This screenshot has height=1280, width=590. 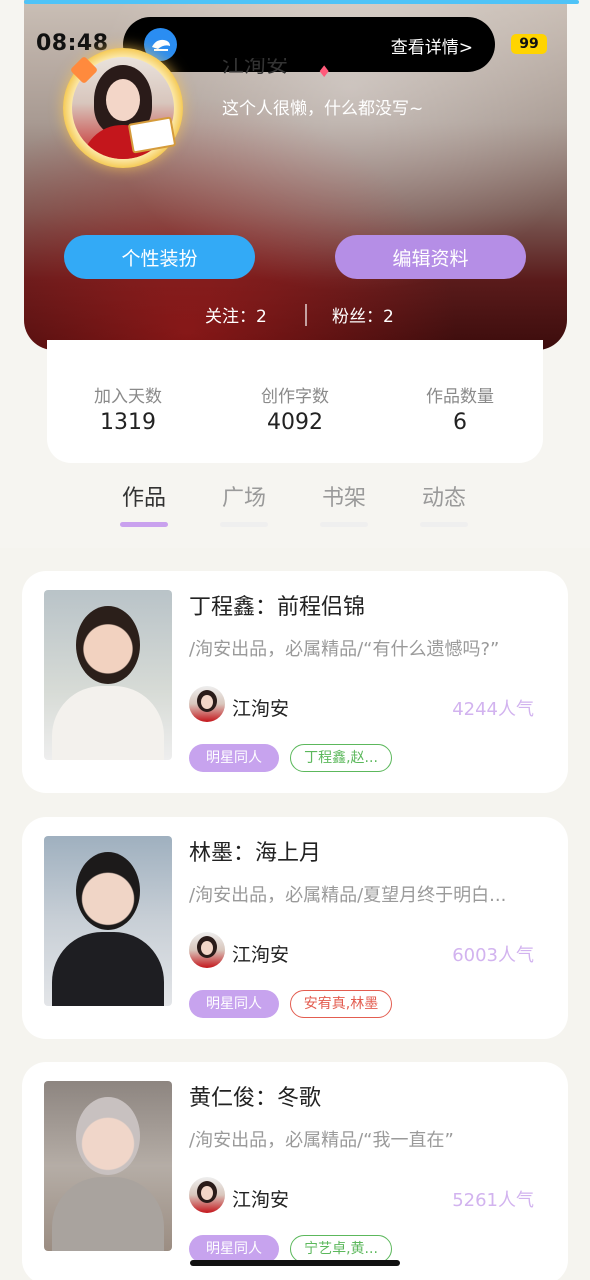 What do you see at coordinates (341, 1004) in the screenshot?
I see `cp-tag: 安宥真,林墨` at bounding box center [341, 1004].